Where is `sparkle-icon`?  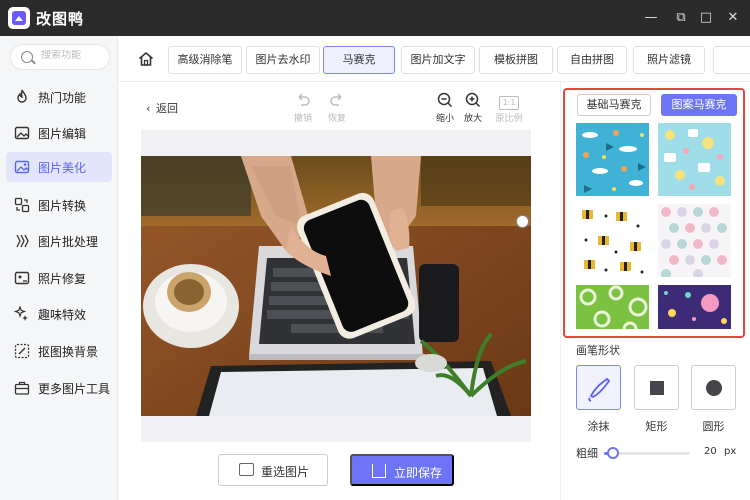 sparkle-icon is located at coordinates (21, 313).